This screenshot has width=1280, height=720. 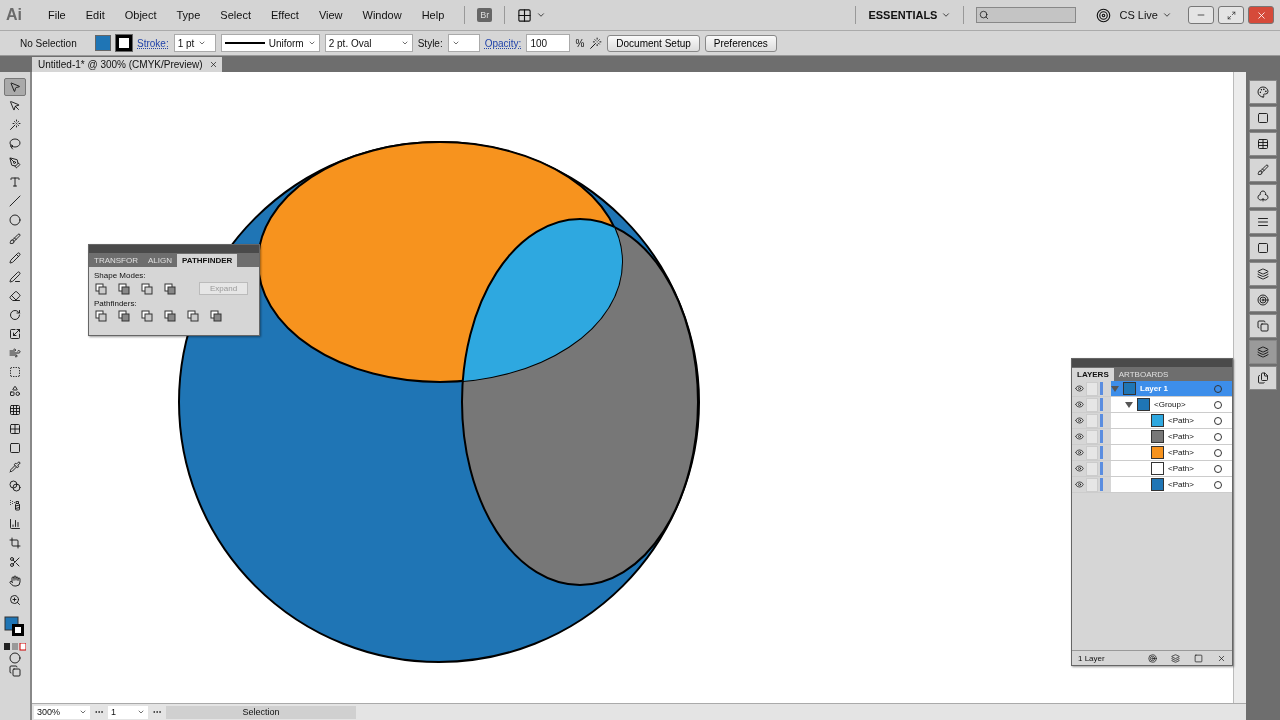 I want to click on stroke-profile-dropdown: Uniform, so click(x=270, y=43).